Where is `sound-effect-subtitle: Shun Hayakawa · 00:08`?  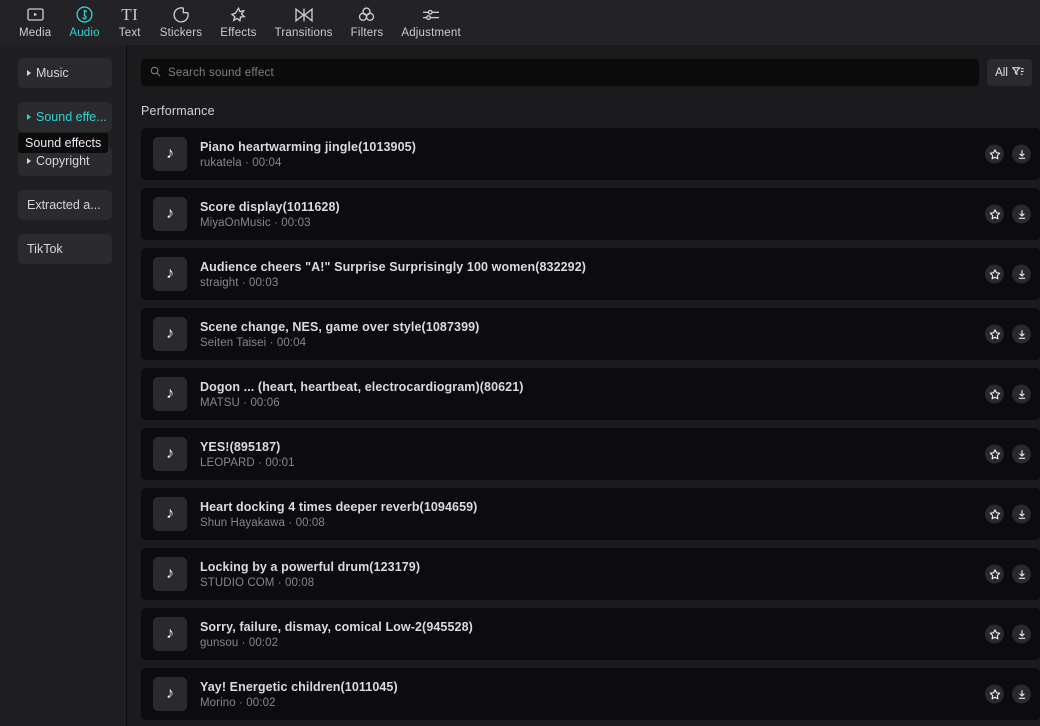
sound-effect-subtitle: Shun Hayakawa · 00:08 is located at coordinates (338, 523).